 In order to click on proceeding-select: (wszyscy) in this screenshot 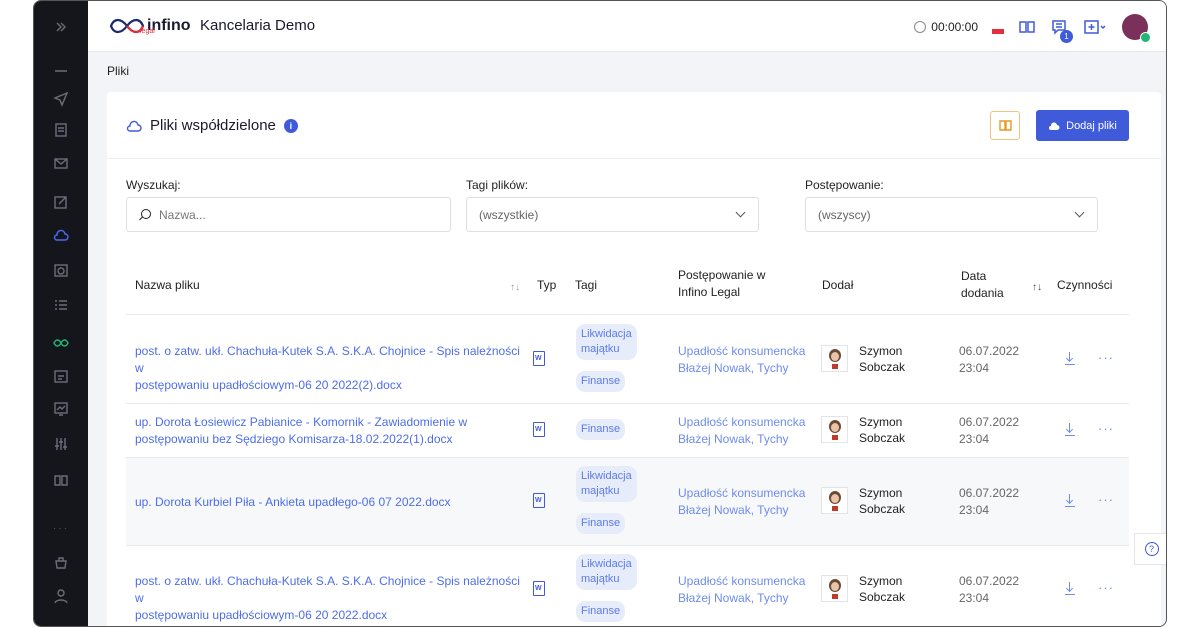, I will do `click(951, 214)`.